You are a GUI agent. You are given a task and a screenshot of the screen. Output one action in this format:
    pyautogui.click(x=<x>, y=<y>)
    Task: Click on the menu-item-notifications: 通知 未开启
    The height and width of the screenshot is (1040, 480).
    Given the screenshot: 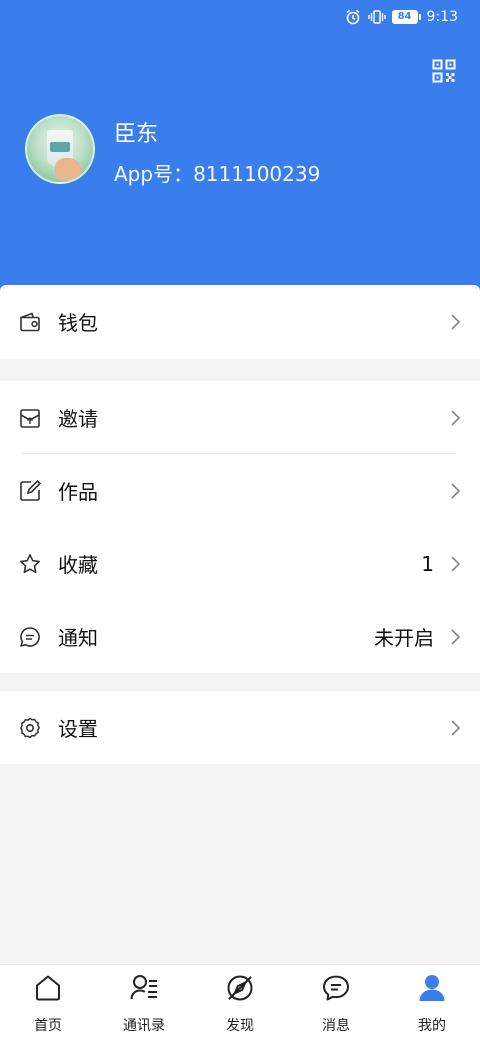 What is the action you would take?
    pyautogui.click(x=240, y=636)
    